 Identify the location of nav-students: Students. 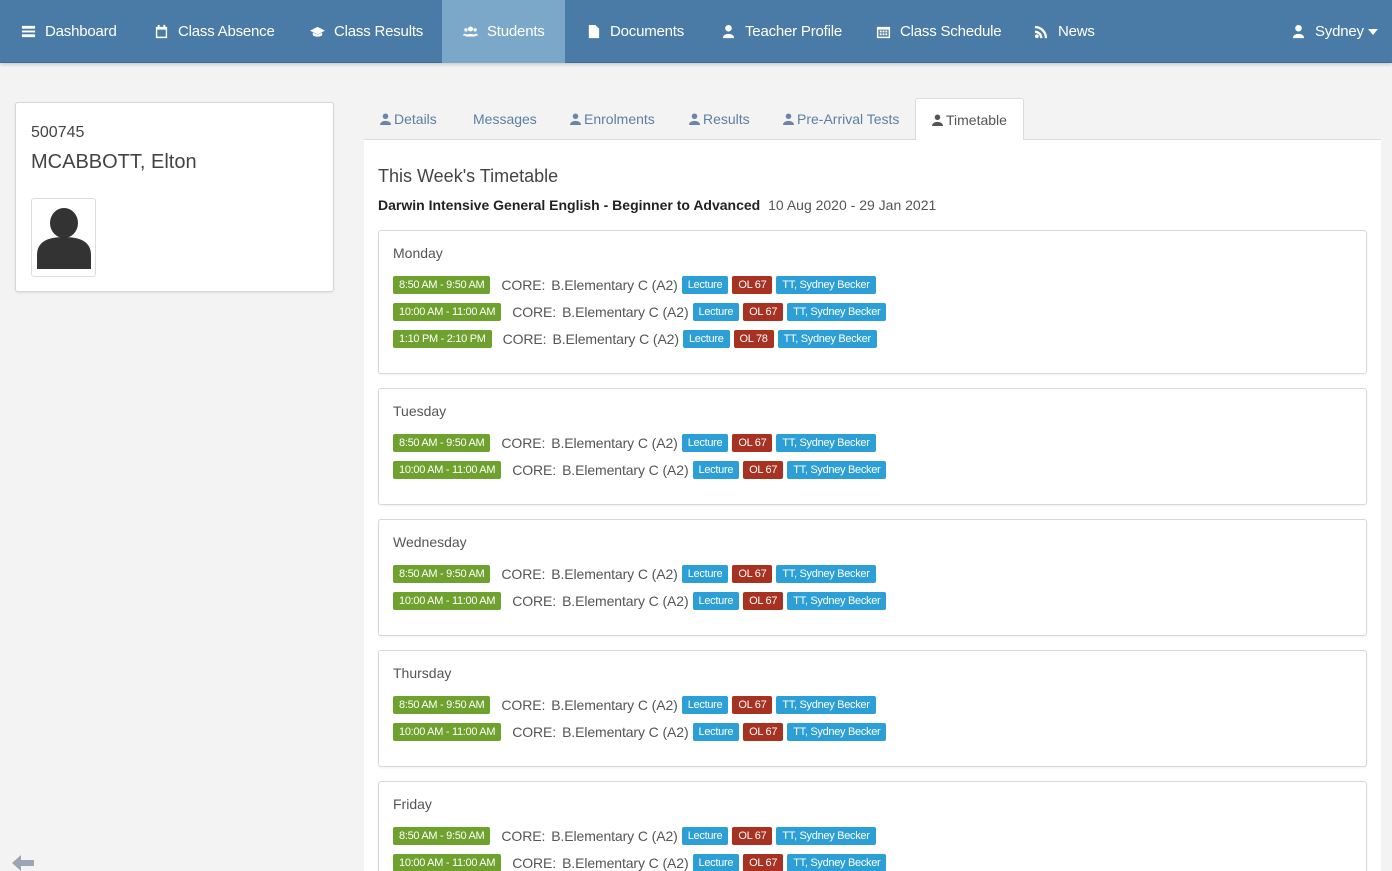
(503, 31).